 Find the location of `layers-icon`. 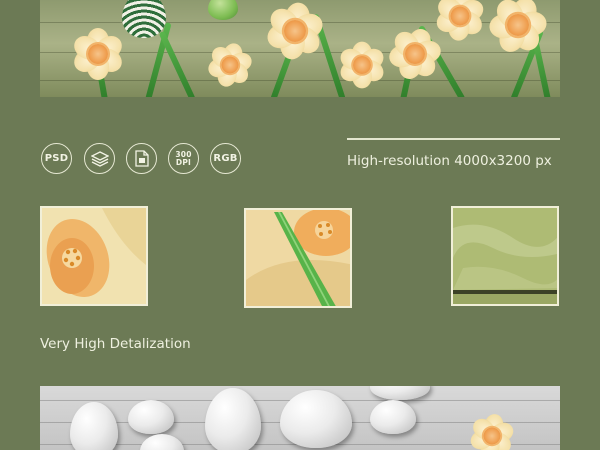

layers-icon is located at coordinates (99, 158).